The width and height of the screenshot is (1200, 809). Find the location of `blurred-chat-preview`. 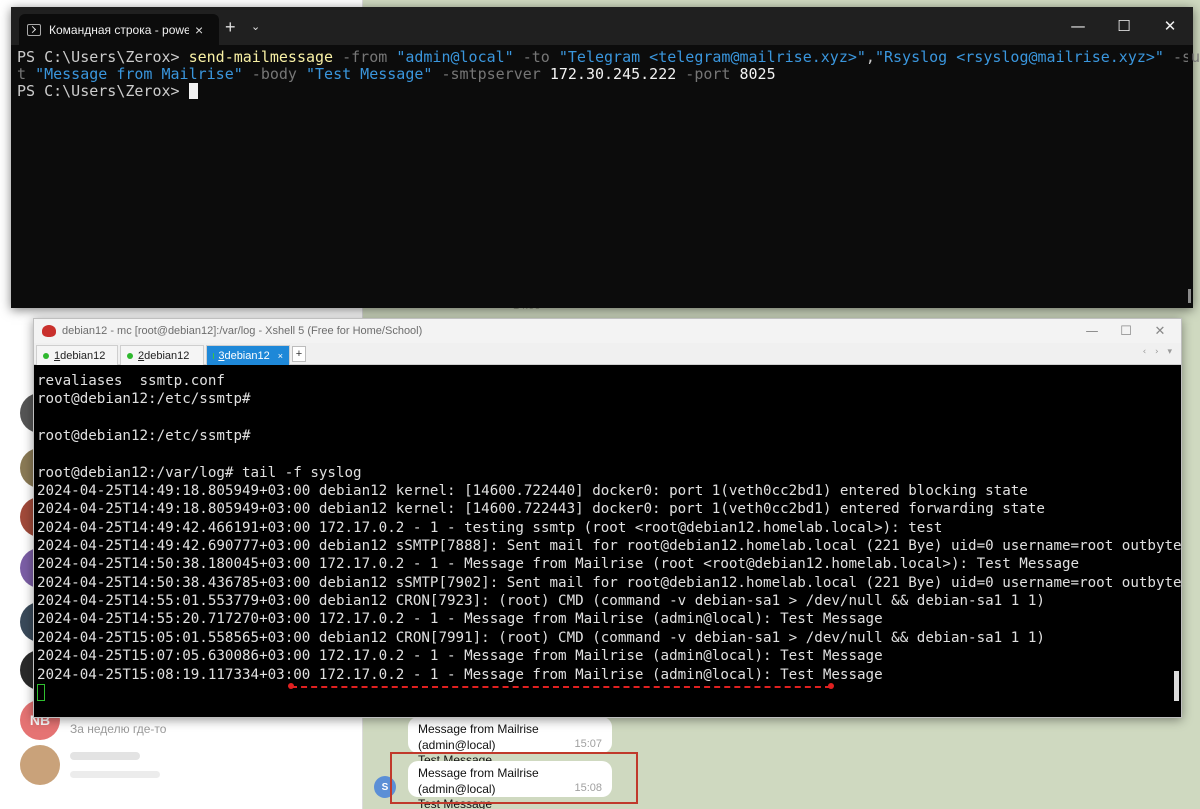

blurred-chat-preview is located at coordinates (115, 774).